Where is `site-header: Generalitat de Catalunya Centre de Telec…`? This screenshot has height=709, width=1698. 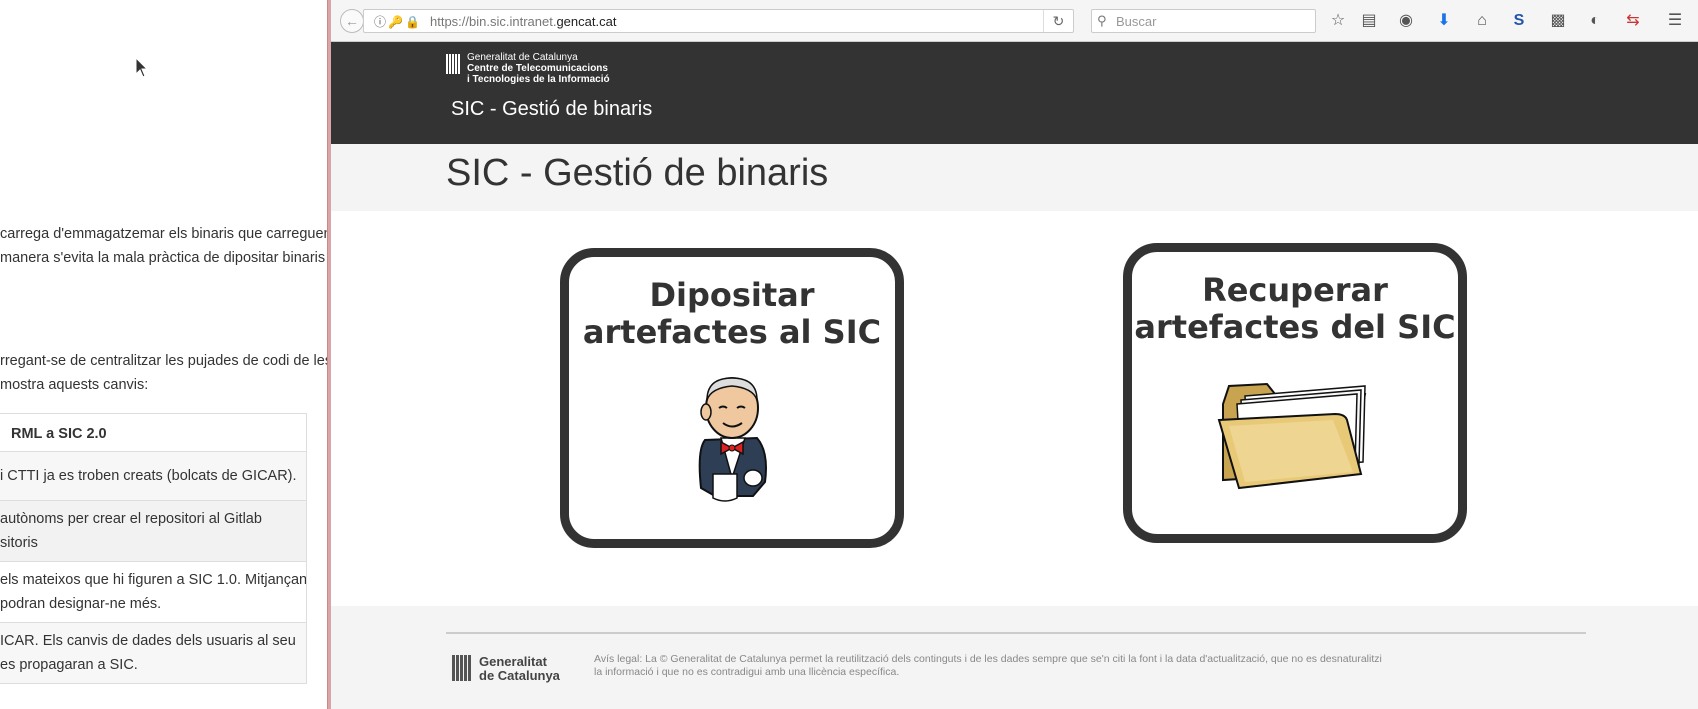 site-header: Generalitat de Catalunya Centre de Telec… is located at coordinates (1014, 93).